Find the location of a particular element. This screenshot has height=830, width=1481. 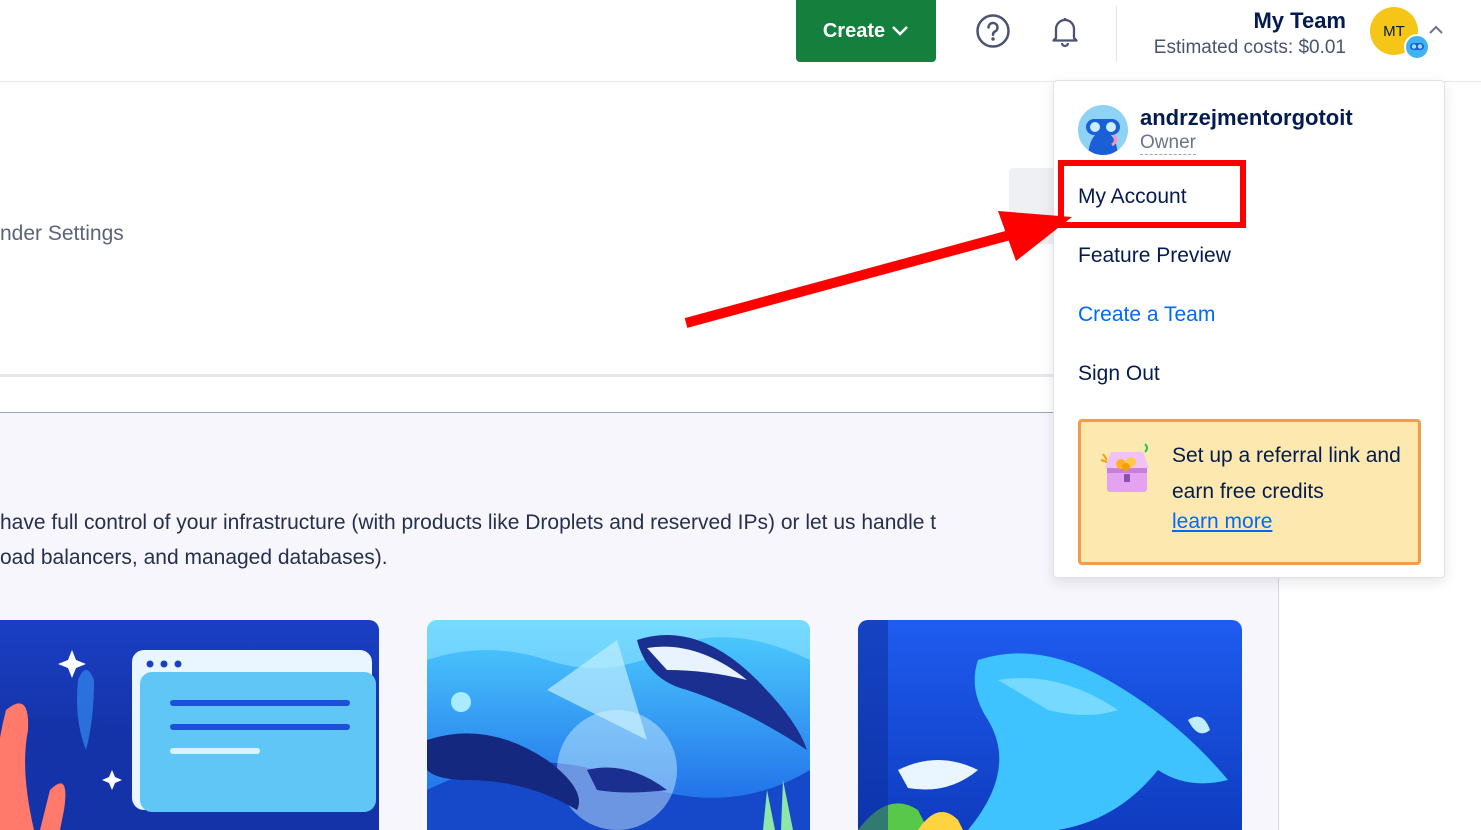

username: andrzejmentorgotoit is located at coordinates (1246, 117).